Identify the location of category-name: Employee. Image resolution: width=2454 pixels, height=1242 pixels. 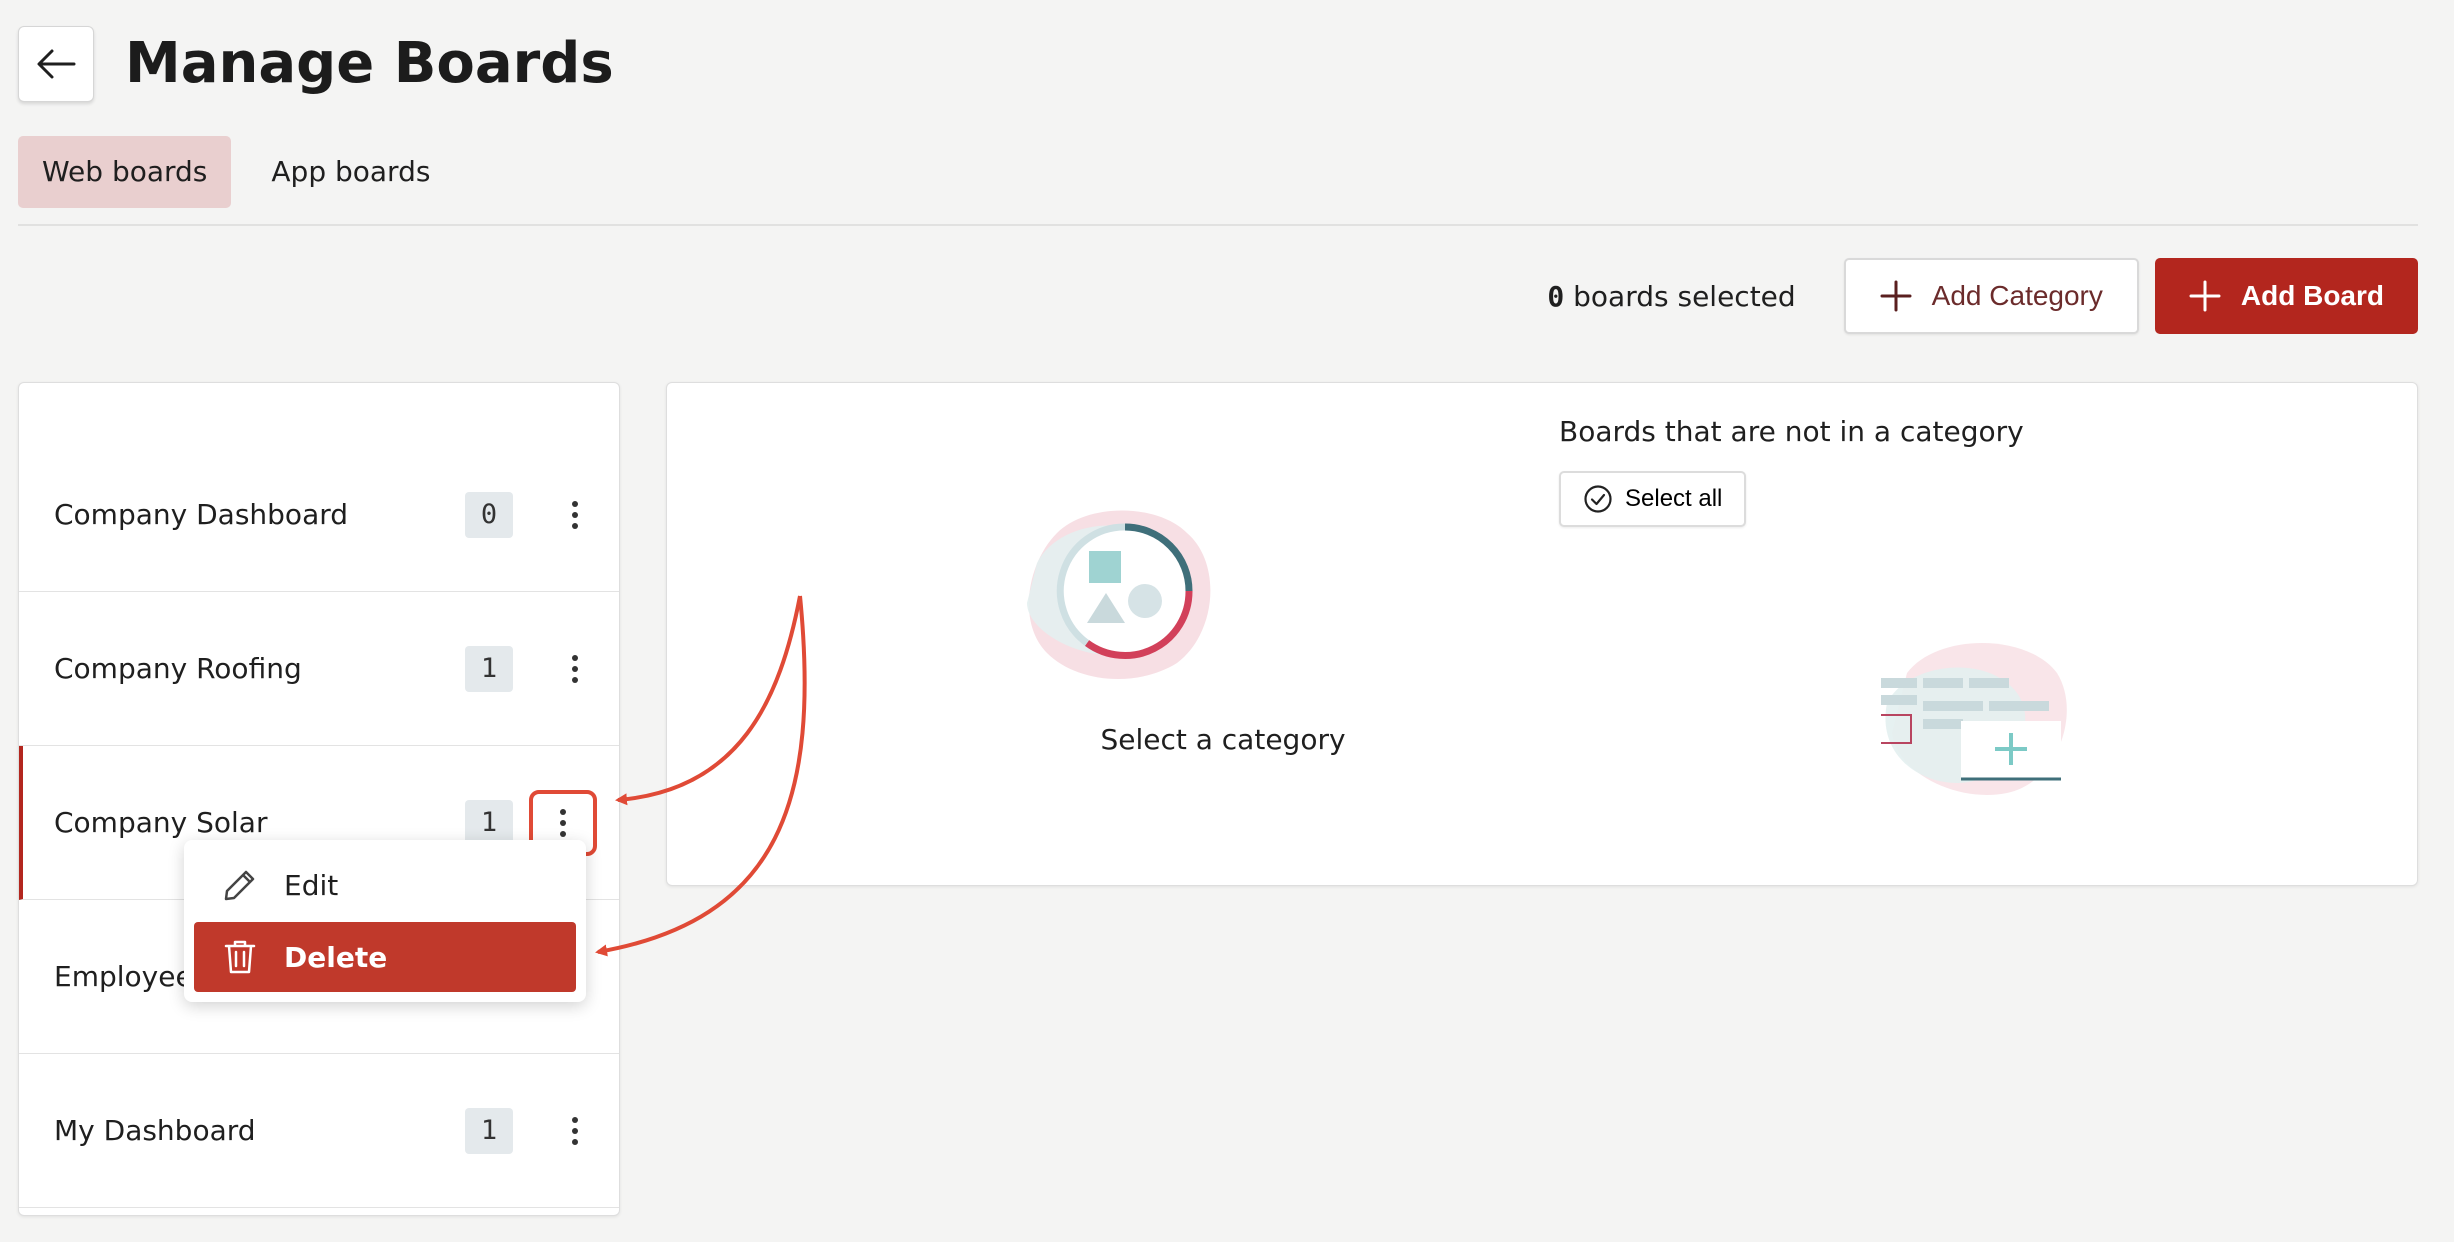
(123, 976).